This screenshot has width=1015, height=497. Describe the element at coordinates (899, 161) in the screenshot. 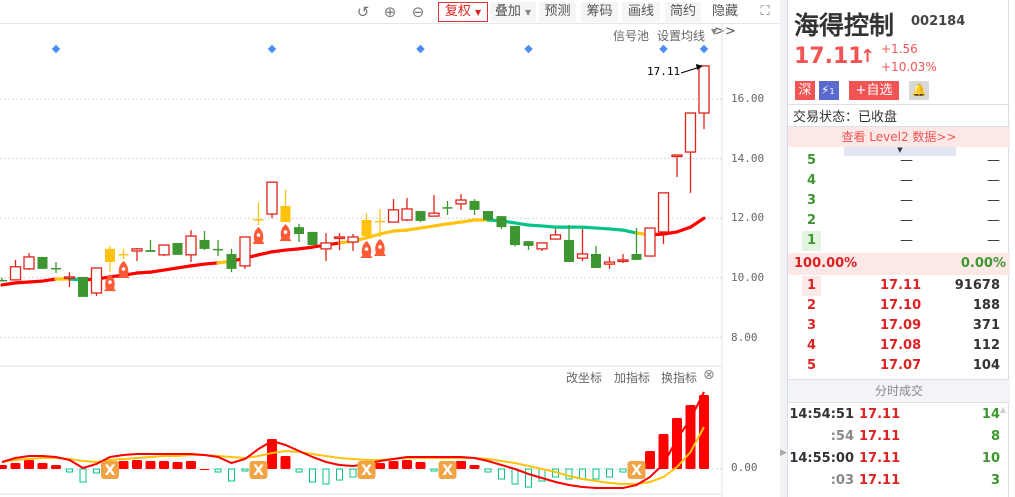

I see `sell-row: 5 — —` at that location.